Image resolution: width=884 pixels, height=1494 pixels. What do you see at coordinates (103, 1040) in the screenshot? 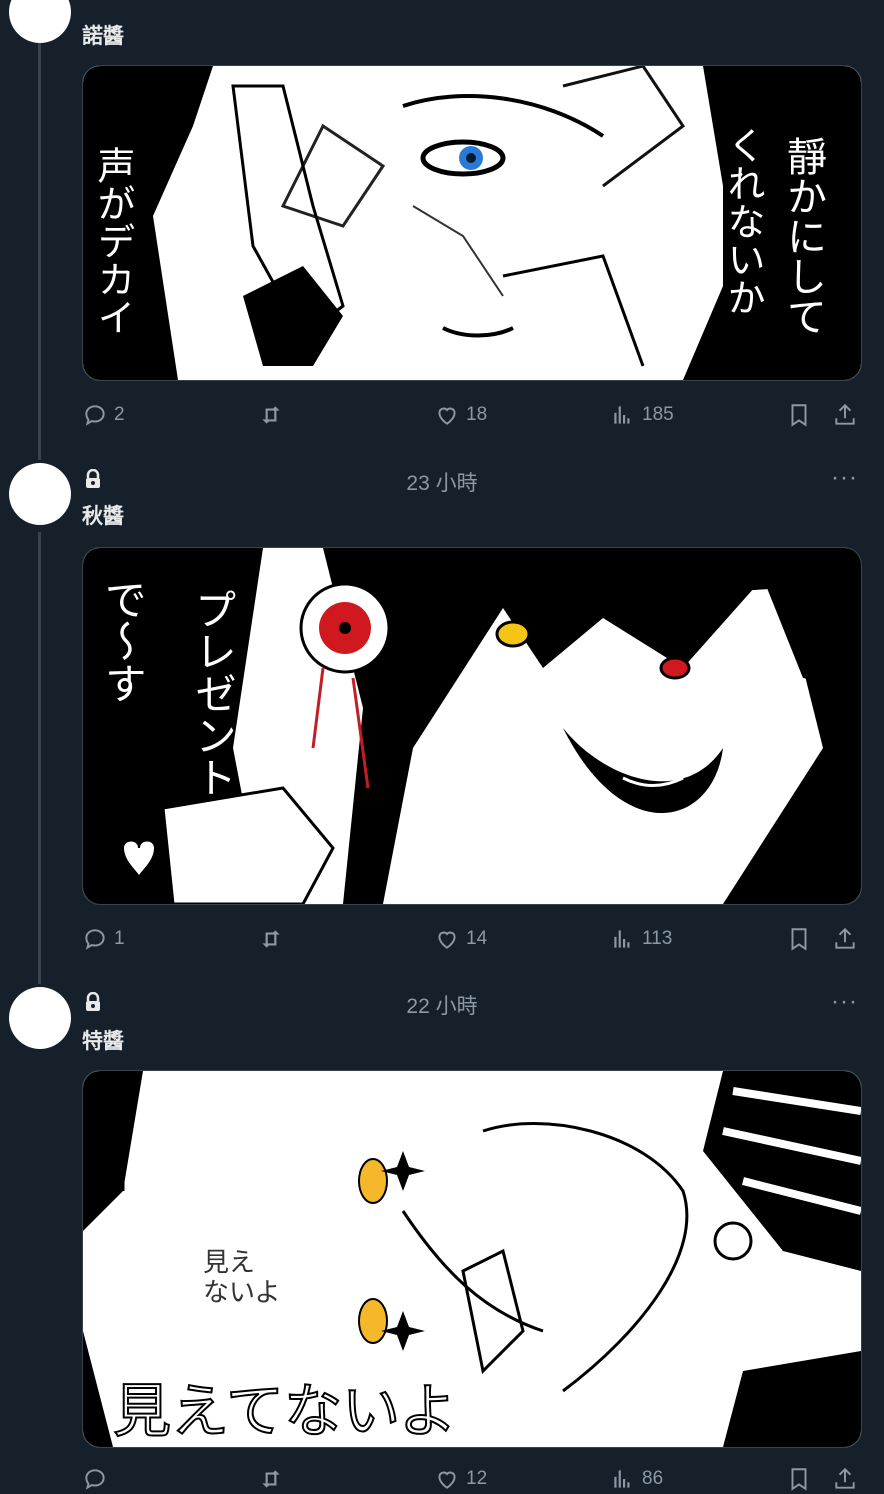
I see `author-name: 特醬` at bounding box center [103, 1040].